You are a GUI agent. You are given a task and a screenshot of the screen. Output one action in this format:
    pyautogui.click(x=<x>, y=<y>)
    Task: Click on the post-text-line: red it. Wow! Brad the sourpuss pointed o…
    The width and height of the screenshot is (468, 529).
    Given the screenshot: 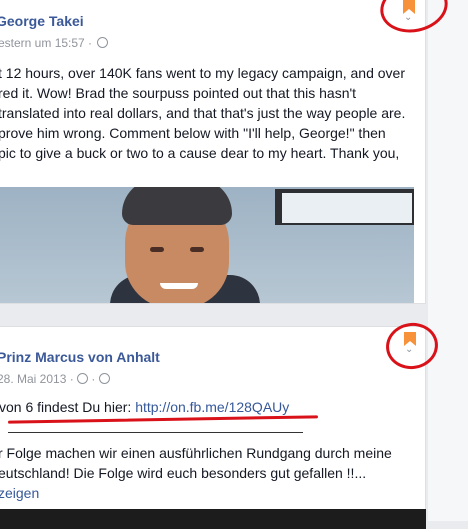 What is the action you would take?
    pyautogui.click(x=178, y=93)
    